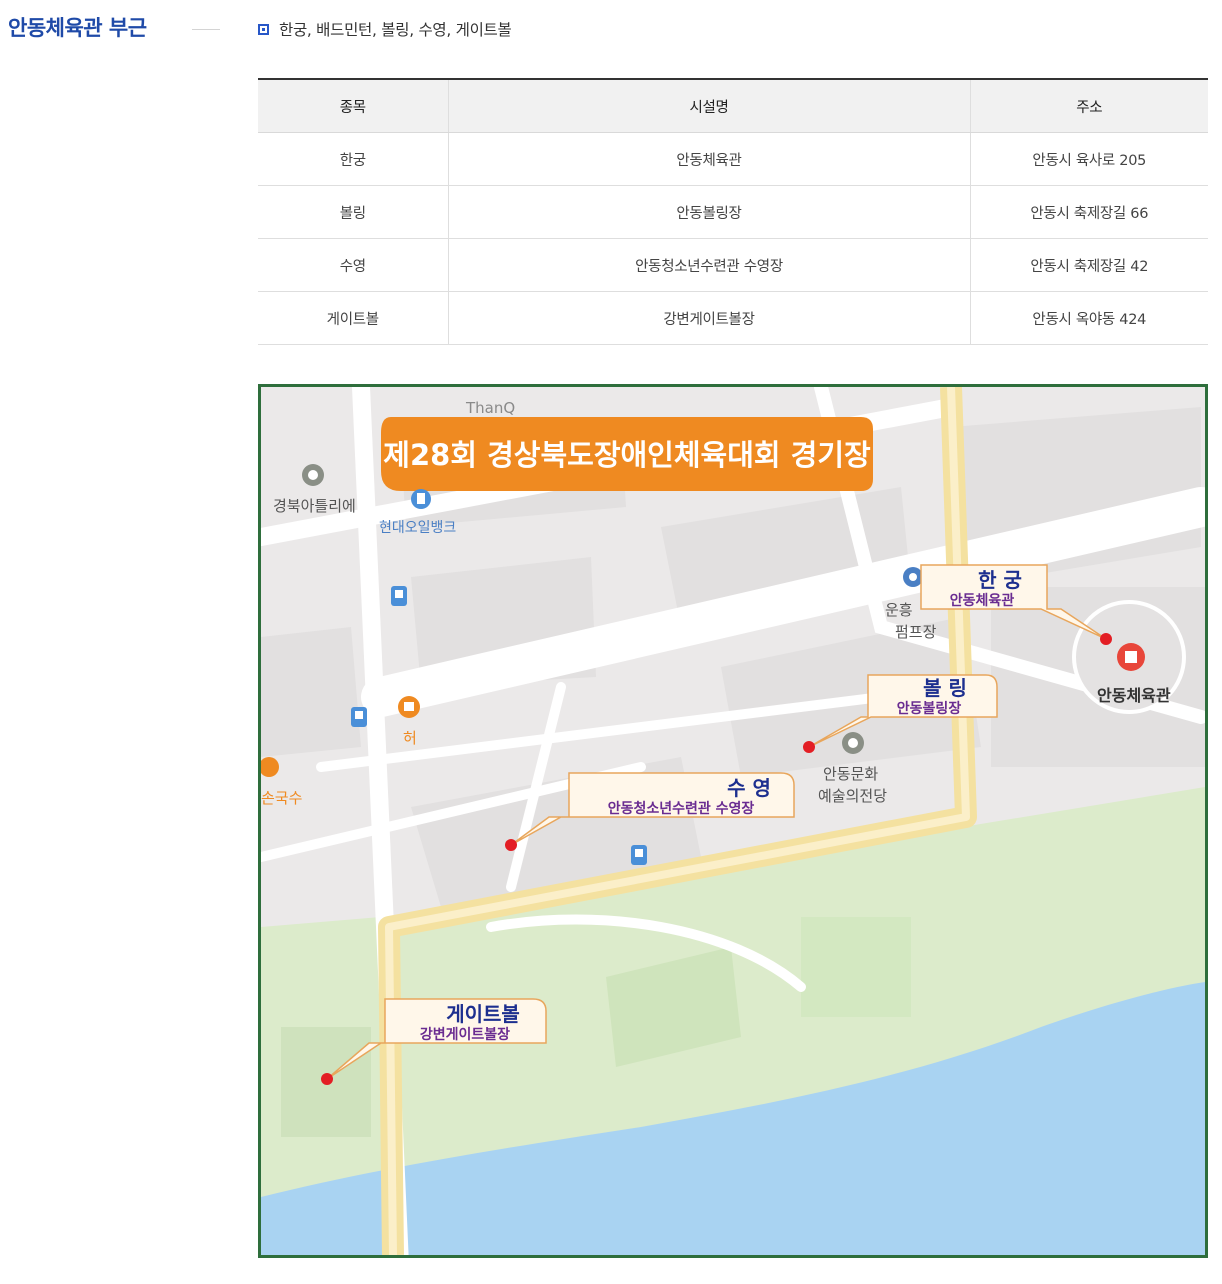  What do you see at coordinates (749, 788) in the screenshot?
I see `callout-swimming-sport: 수 영` at bounding box center [749, 788].